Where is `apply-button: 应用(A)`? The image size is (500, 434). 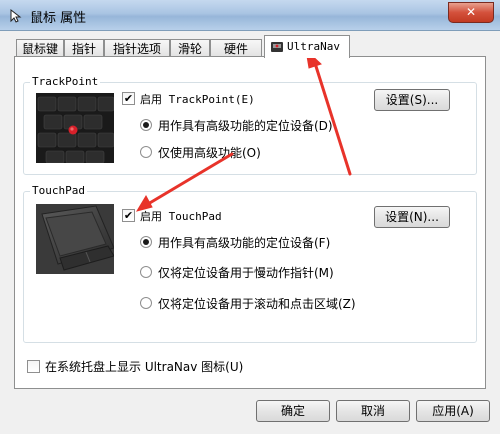
apply-button: 应用(A) is located at coordinates (453, 411).